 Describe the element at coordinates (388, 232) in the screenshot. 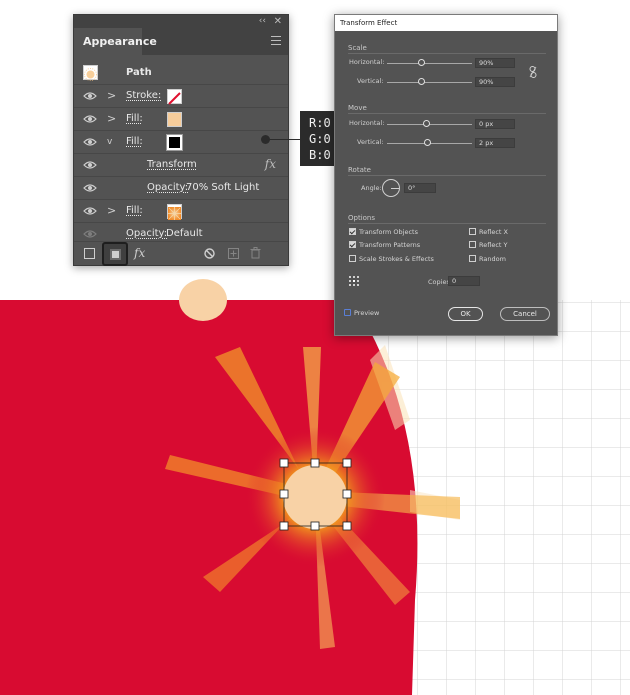

I see `transform-objects-label: Transform Objects` at that location.